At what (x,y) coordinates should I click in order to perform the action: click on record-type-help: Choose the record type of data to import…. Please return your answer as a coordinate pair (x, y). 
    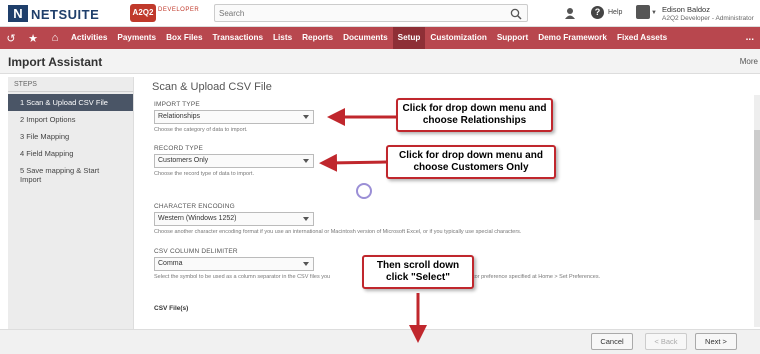
    Looking at the image, I should click on (204, 174).